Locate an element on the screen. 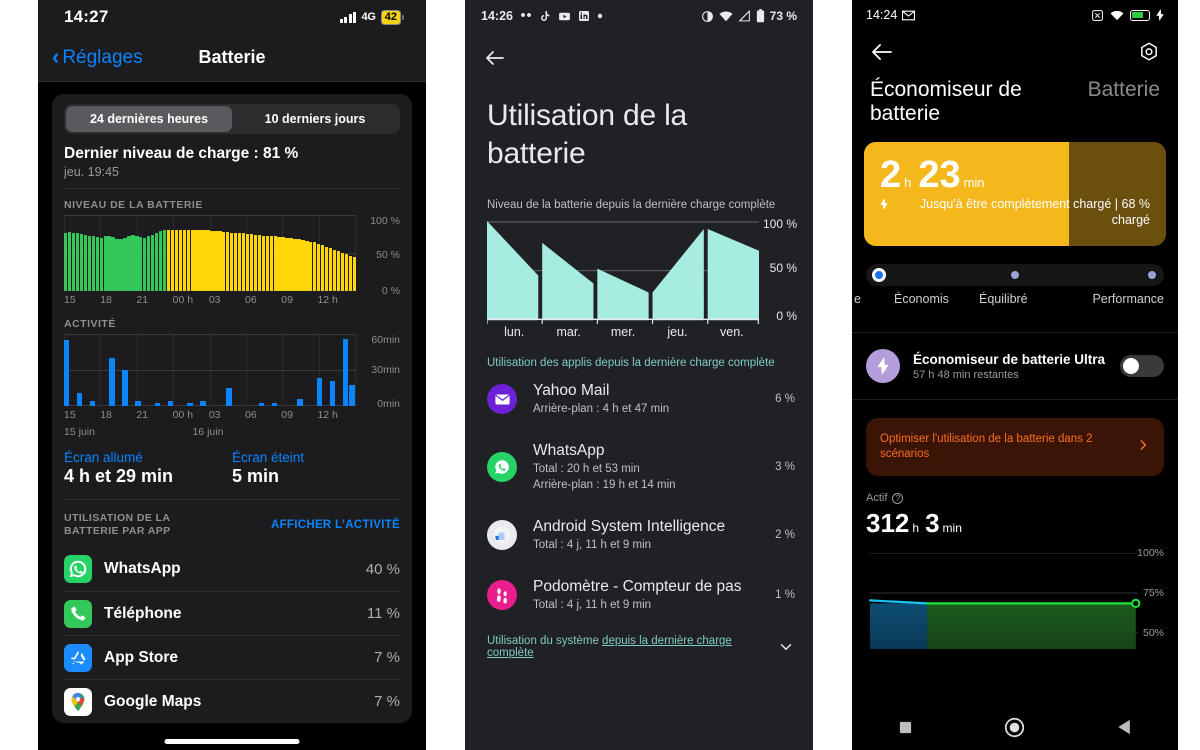  mode-label-3: Performance is located at coordinates (1128, 299).